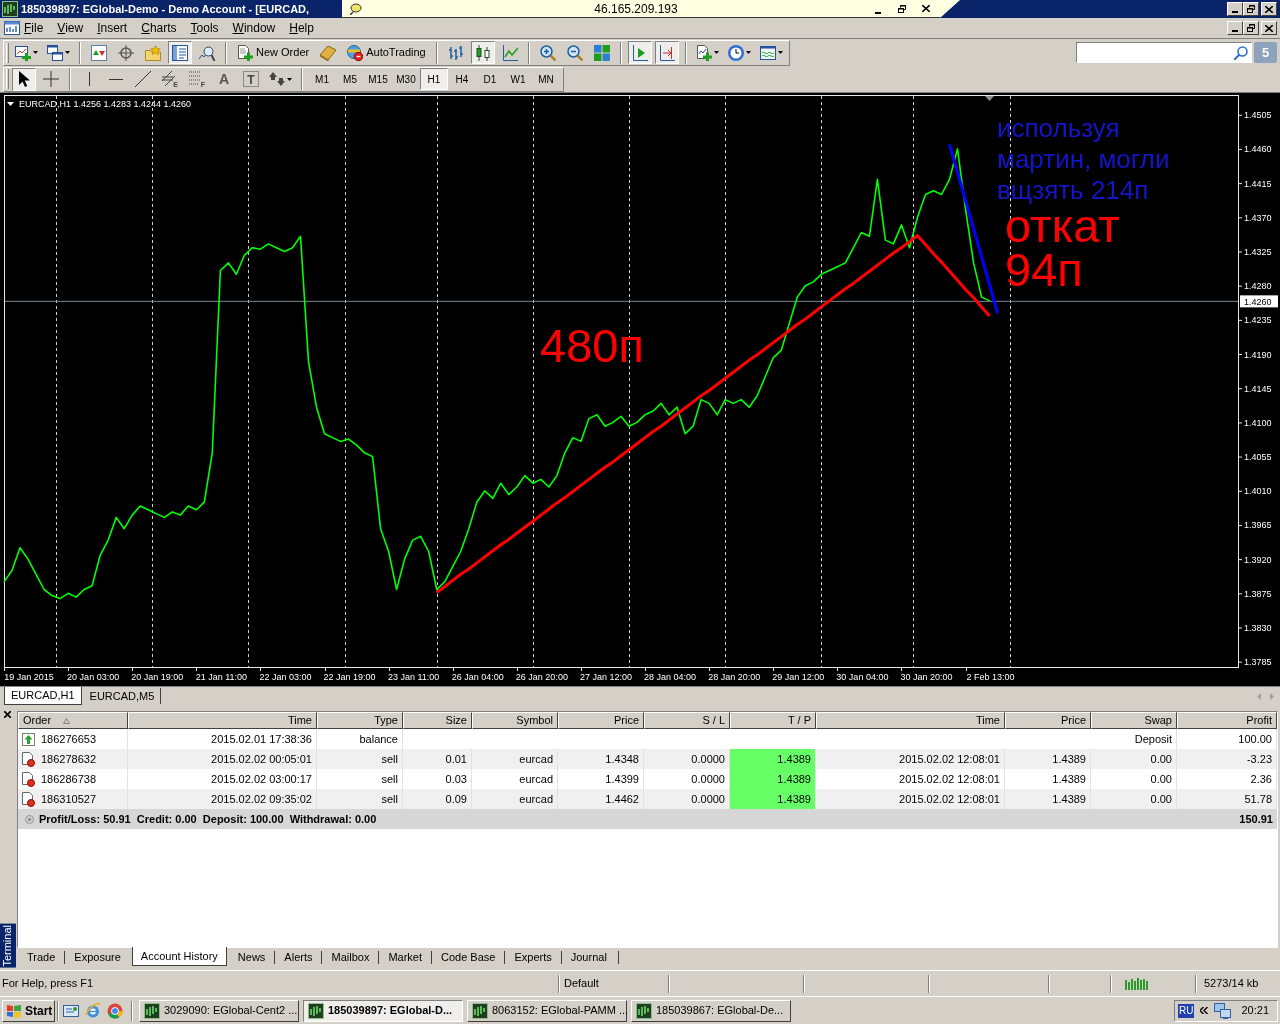 The width and height of the screenshot is (1280, 1024). Describe the element at coordinates (1258, 559) in the screenshot. I see `price-label: 1.3920` at that location.